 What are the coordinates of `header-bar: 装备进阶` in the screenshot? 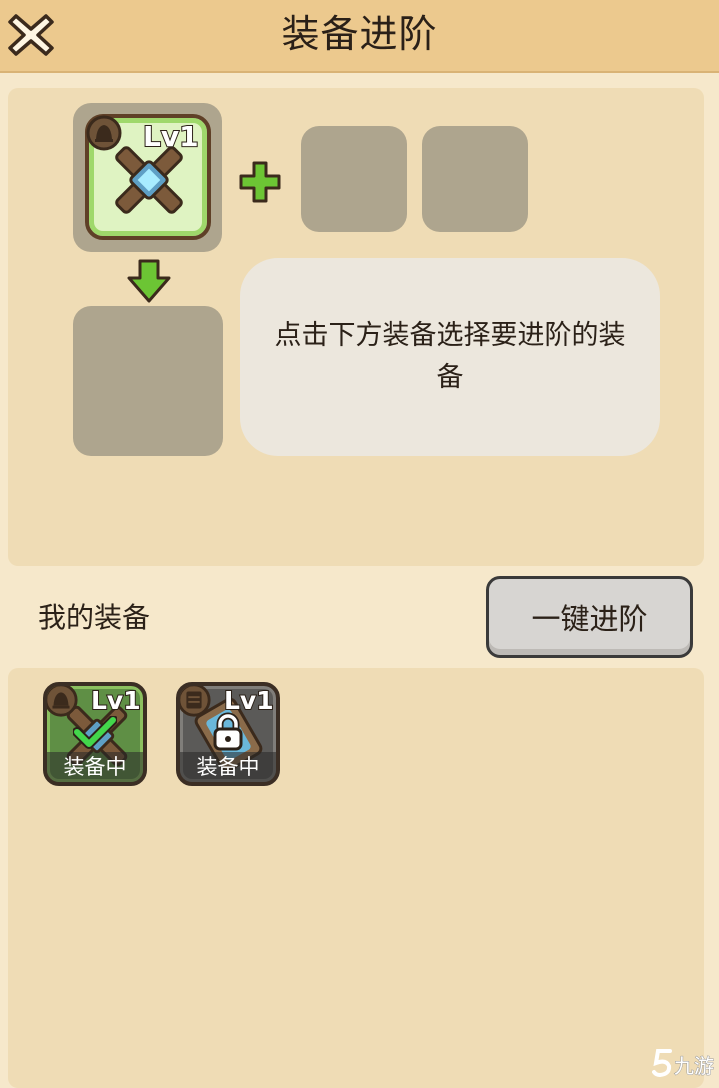 It's located at (359, 36).